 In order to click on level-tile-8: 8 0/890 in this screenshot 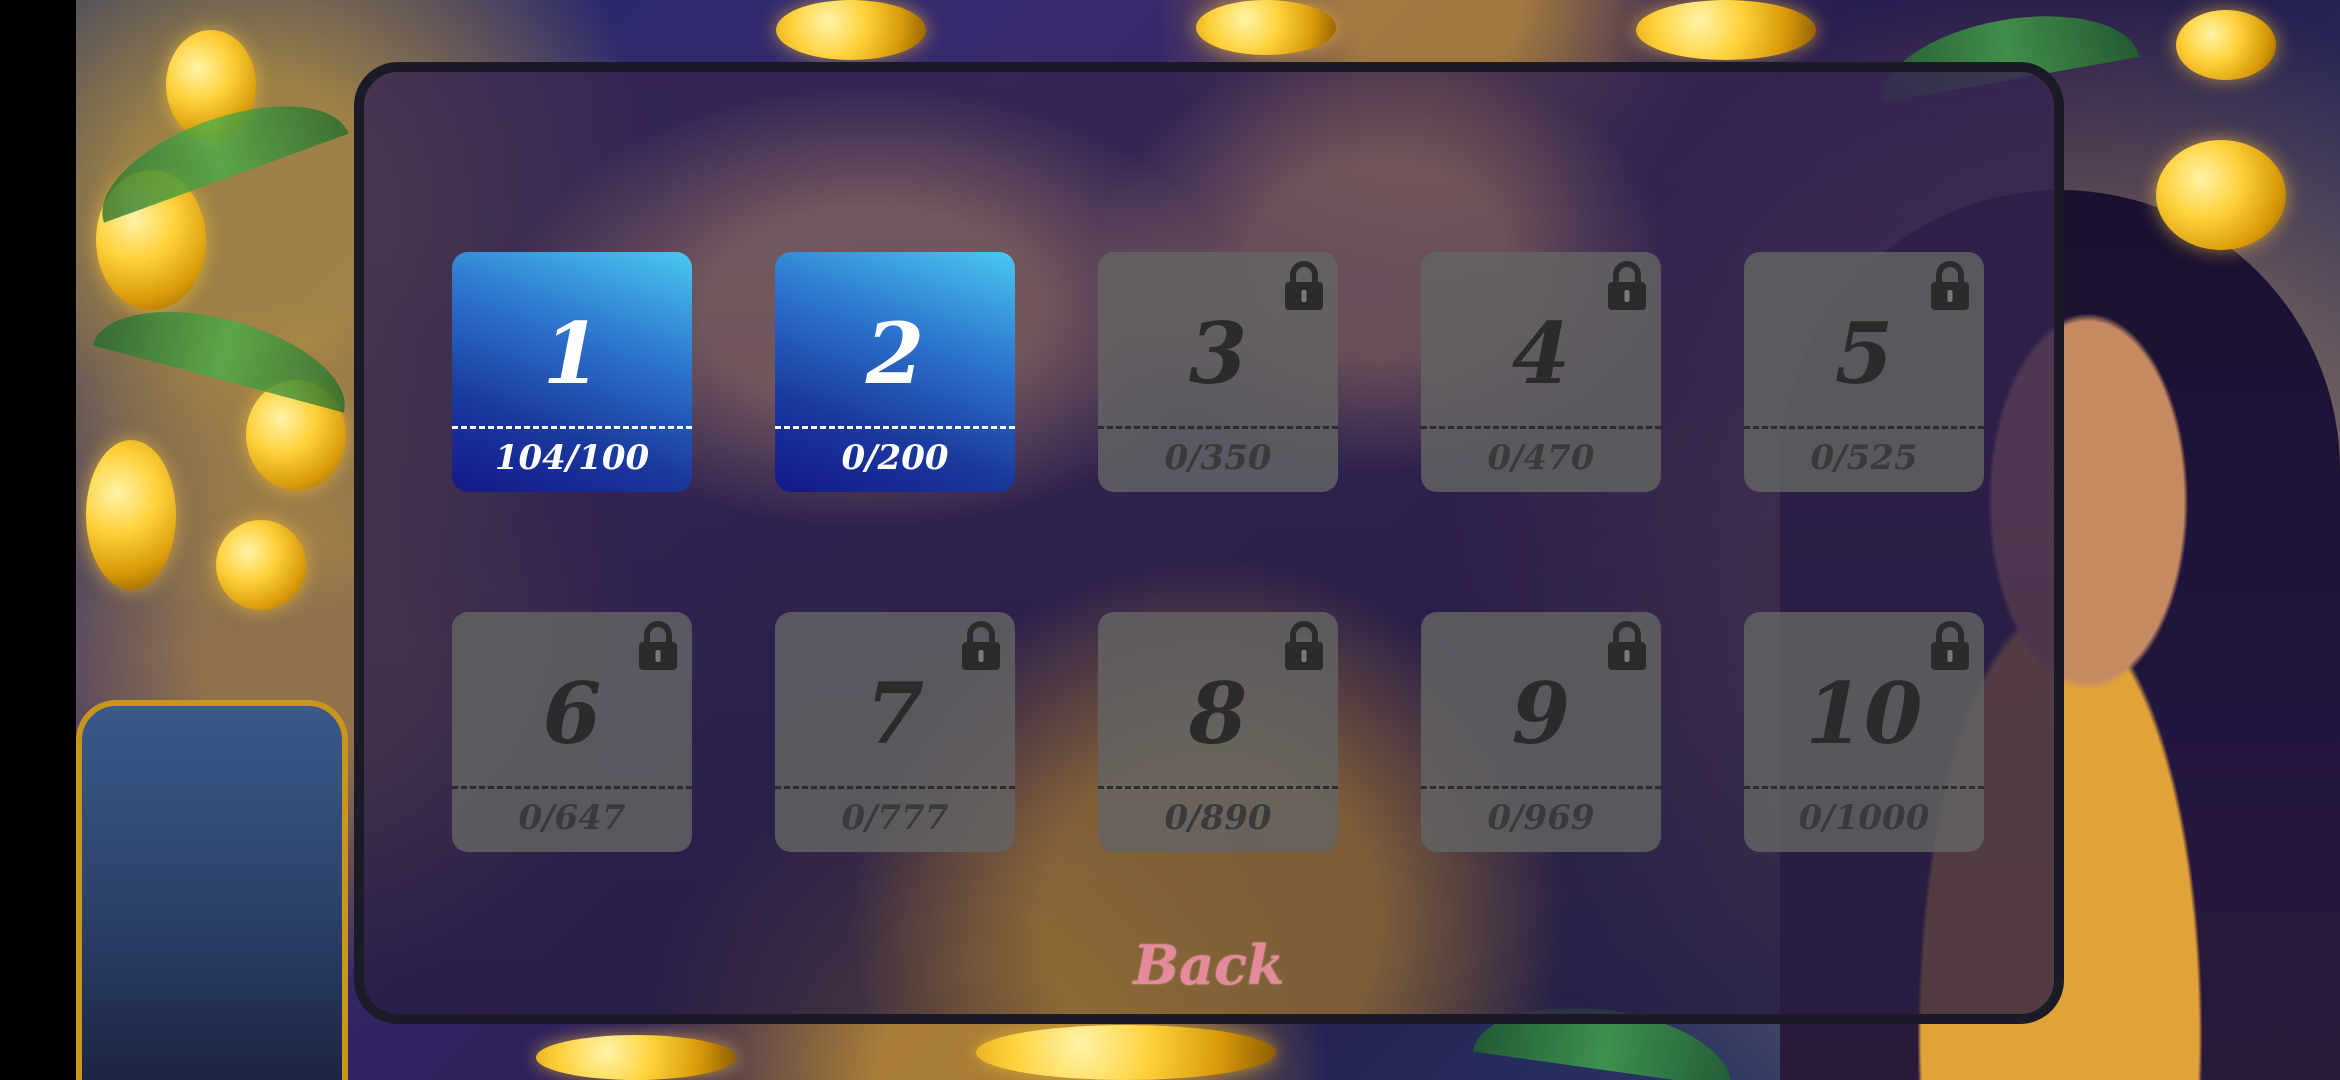, I will do `click(1218, 732)`.